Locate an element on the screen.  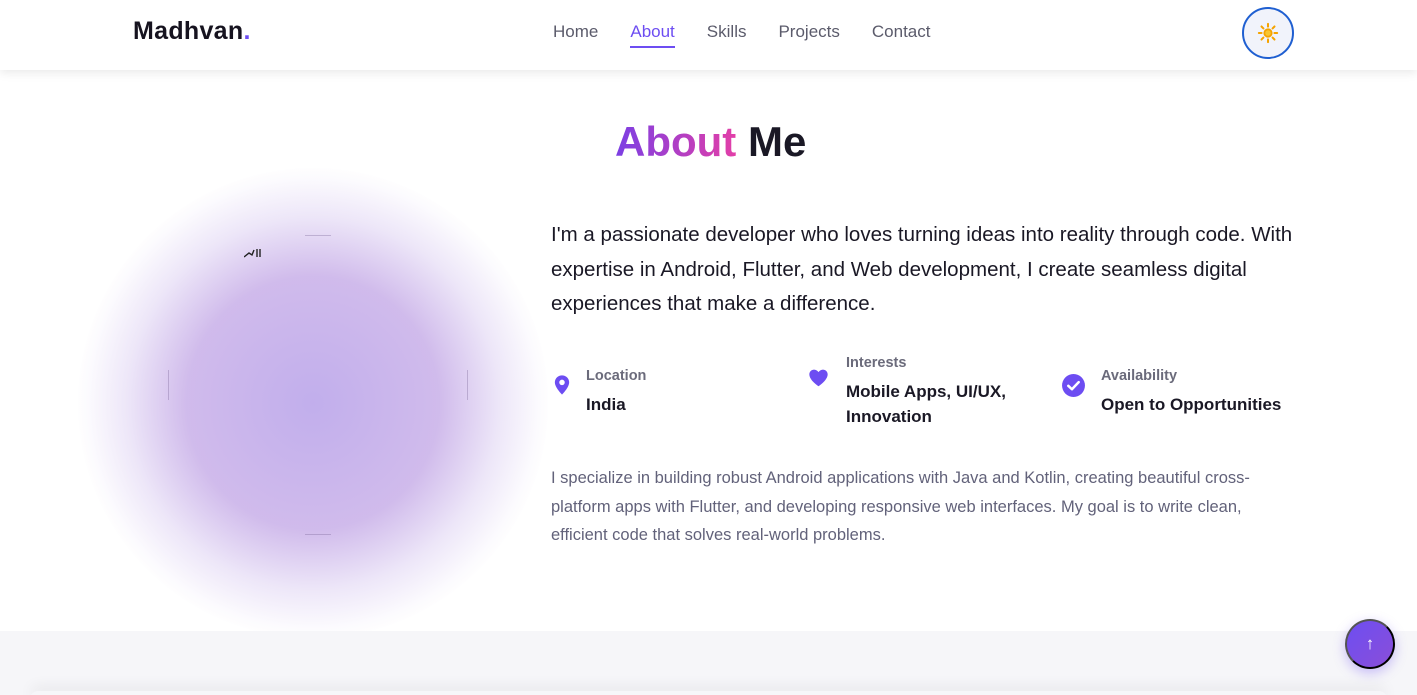
location-pin-icon is located at coordinates (562, 385).